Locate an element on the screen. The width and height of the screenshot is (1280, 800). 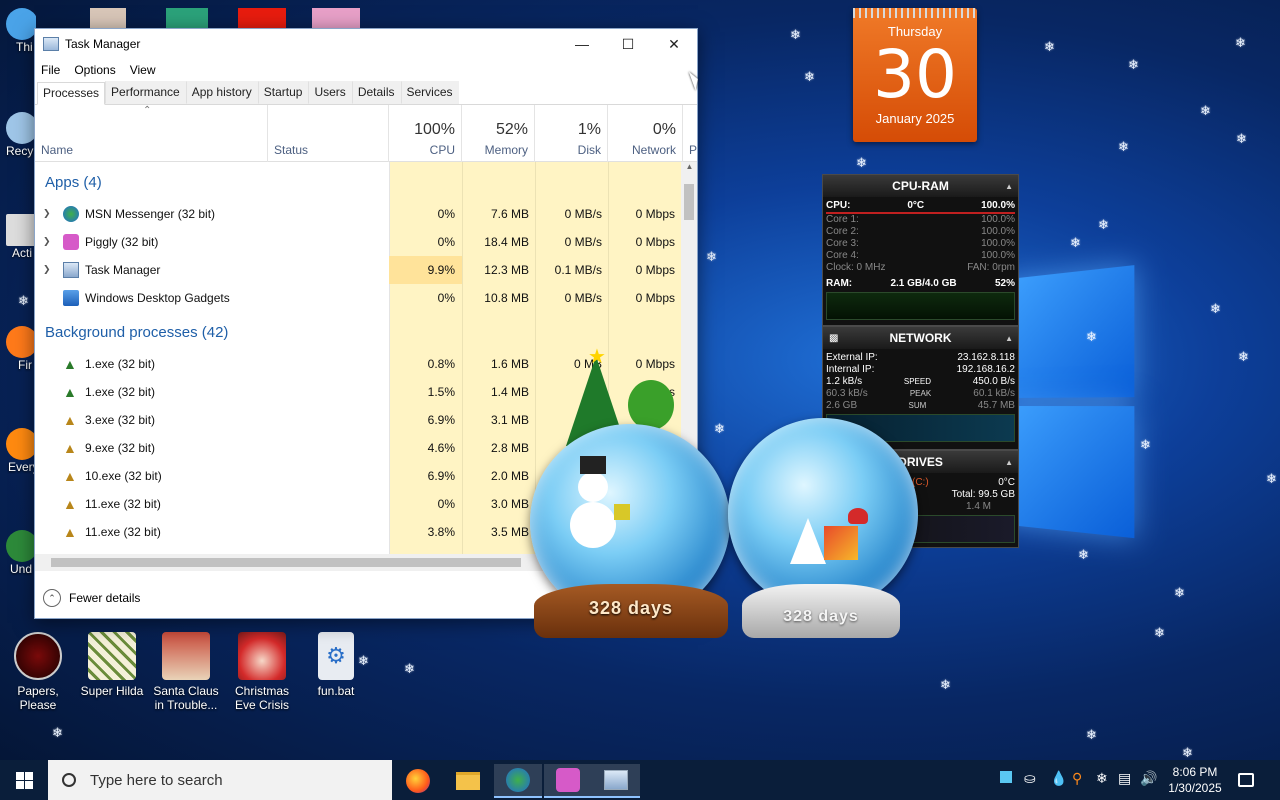
desktop-icon-everything: Every is located at coordinates (18, 451).